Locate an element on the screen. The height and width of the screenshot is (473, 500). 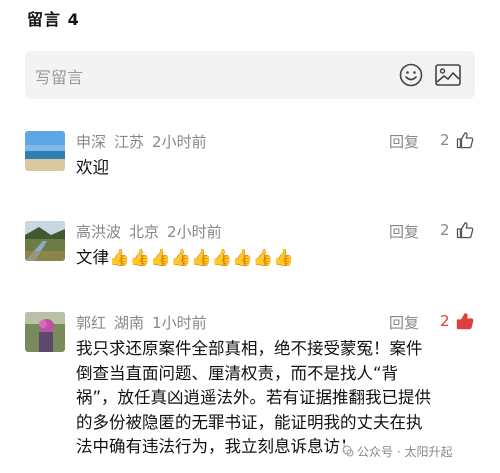
comment-text-line: 祸”，放任真凶逍遥法外。若有证据推翻我已提供 is located at coordinates (254, 397).